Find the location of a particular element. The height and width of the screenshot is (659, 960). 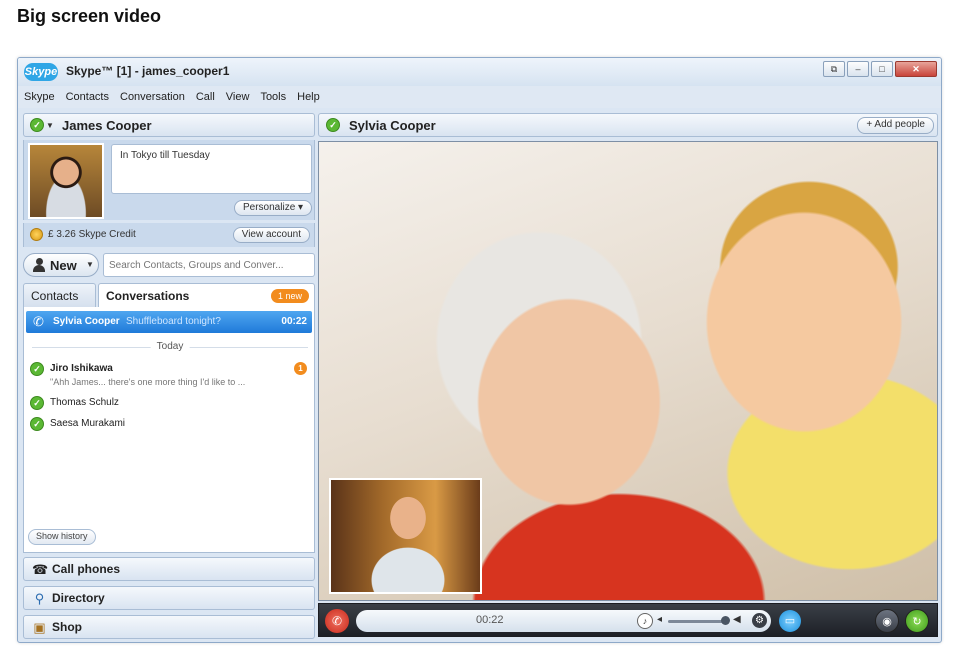

shopping-bag-icon: ▣ is located at coordinates (39, 627).